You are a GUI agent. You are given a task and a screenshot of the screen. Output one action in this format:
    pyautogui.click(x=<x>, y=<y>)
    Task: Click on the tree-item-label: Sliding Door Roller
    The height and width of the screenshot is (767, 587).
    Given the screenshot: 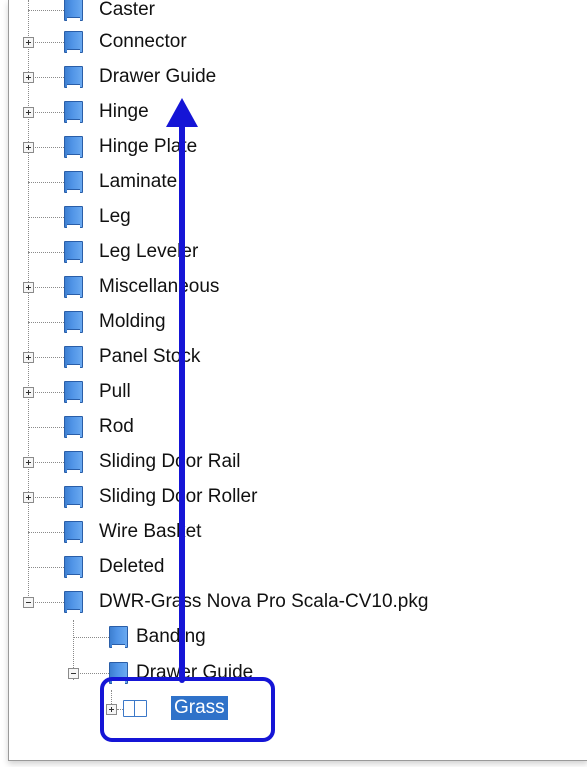 What is the action you would take?
    pyautogui.click(x=178, y=496)
    